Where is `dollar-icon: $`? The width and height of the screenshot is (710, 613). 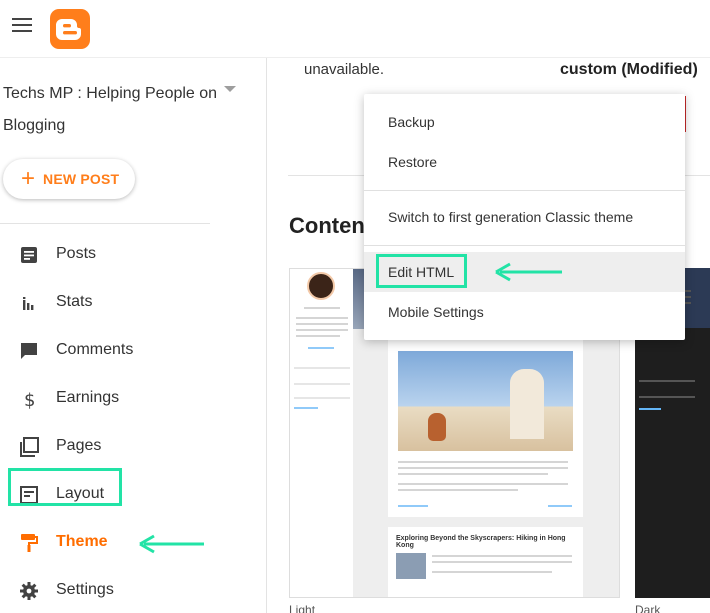 dollar-icon: $ is located at coordinates (29, 400).